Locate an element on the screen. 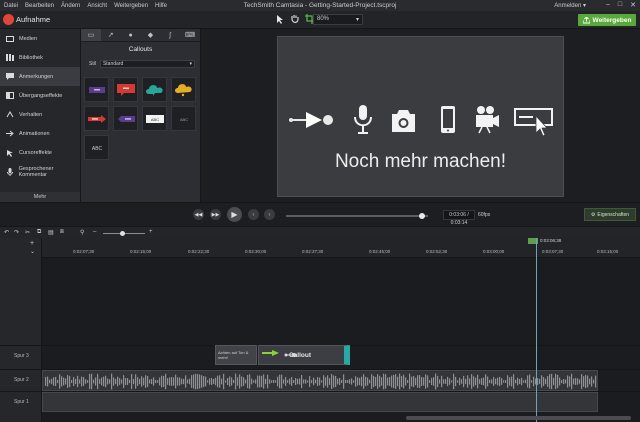  maximize-icon: □ is located at coordinates (620, 5).